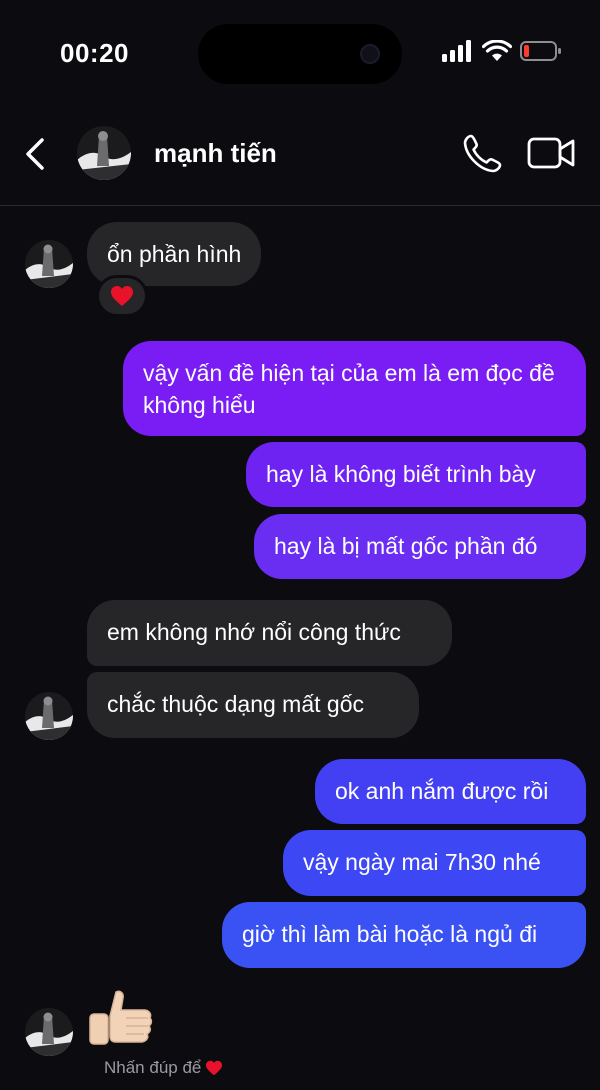 The height and width of the screenshot is (1090, 600). Describe the element at coordinates (456, 51) in the screenshot. I see `signal-icon` at that location.